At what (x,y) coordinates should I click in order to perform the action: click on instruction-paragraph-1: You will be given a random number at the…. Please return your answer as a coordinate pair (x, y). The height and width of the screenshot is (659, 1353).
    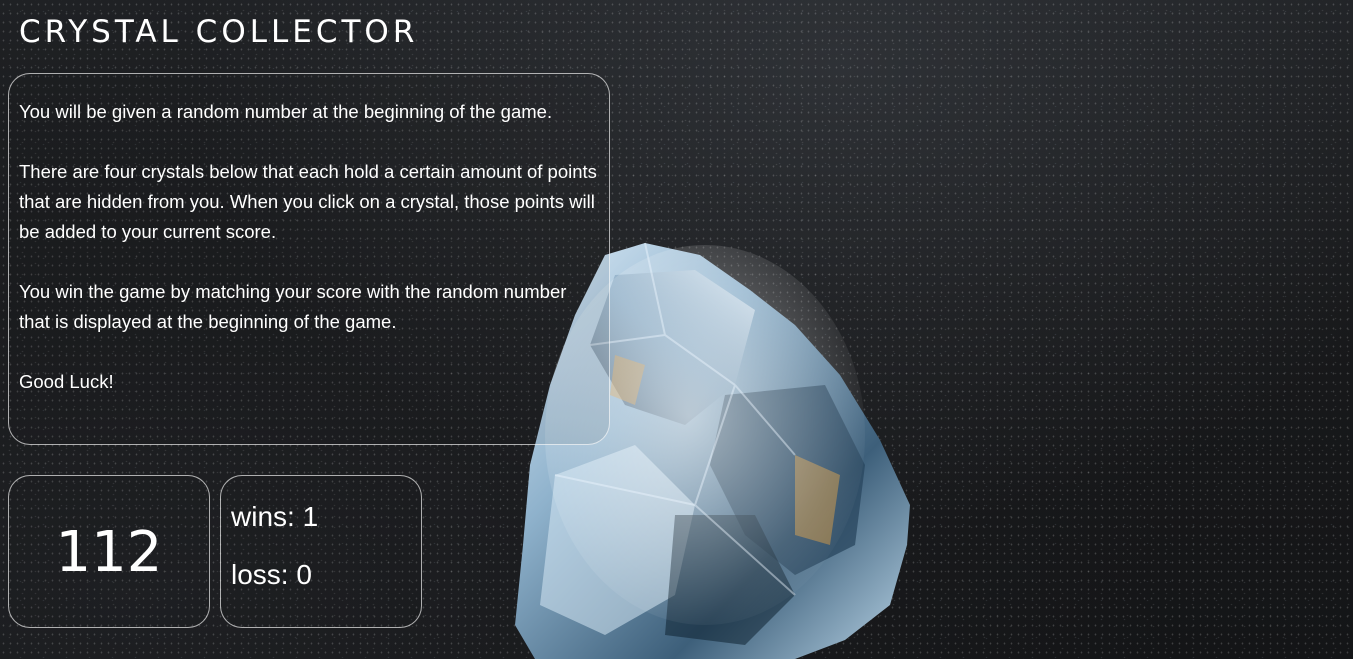
    Looking at the image, I should click on (286, 111).